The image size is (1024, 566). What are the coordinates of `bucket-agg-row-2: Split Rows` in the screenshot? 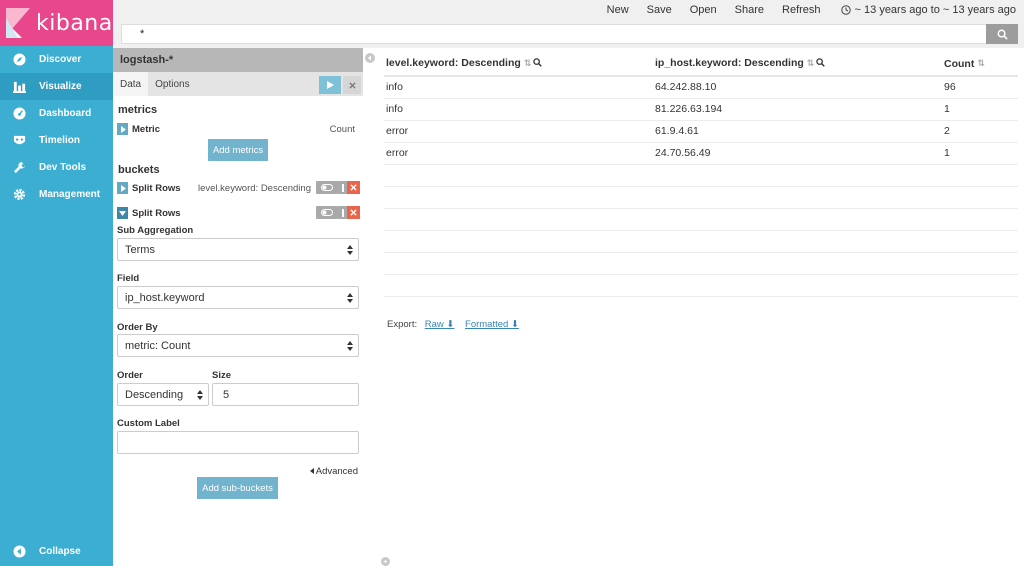 It's located at (238, 213).